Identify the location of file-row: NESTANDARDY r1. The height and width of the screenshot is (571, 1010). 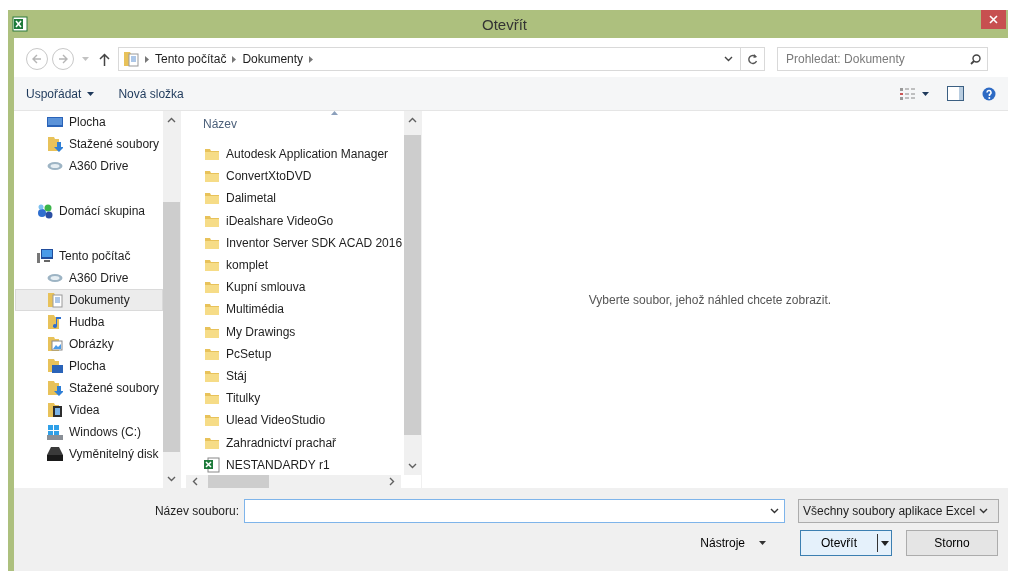
(302, 464).